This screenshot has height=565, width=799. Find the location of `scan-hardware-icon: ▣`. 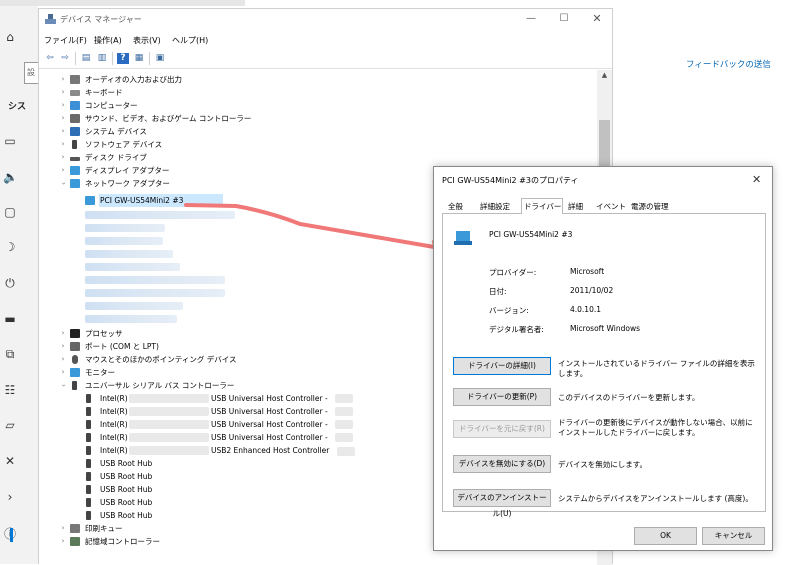

scan-hardware-icon: ▣ is located at coordinates (160, 58).